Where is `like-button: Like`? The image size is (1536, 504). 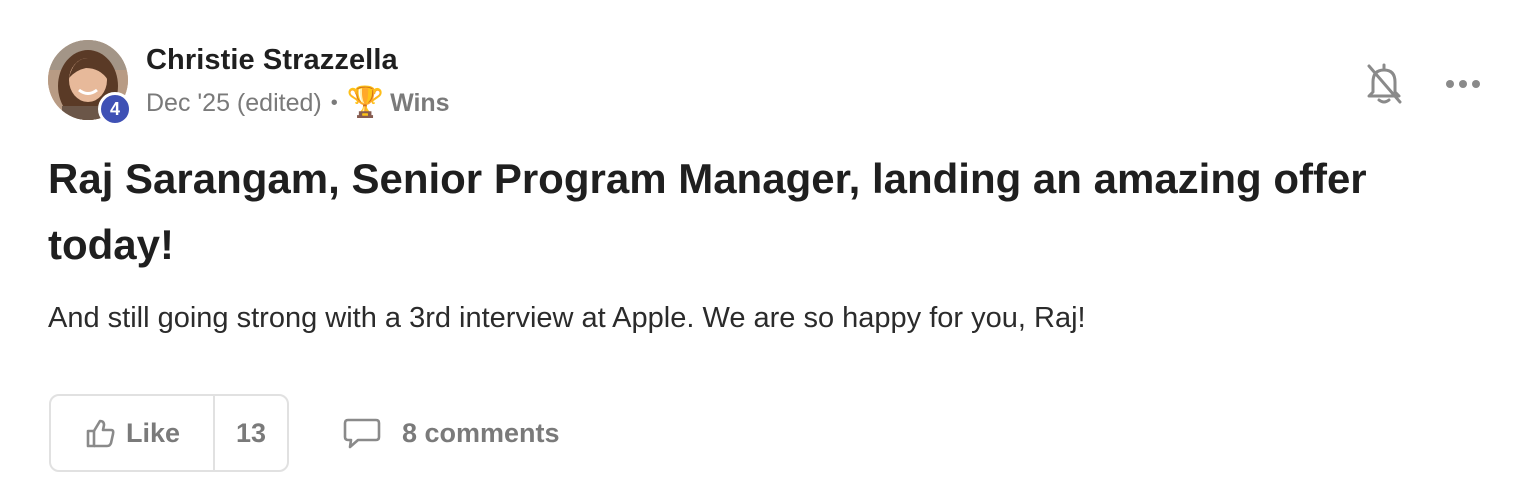 like-button: Like is located at coordinates (133, 433).